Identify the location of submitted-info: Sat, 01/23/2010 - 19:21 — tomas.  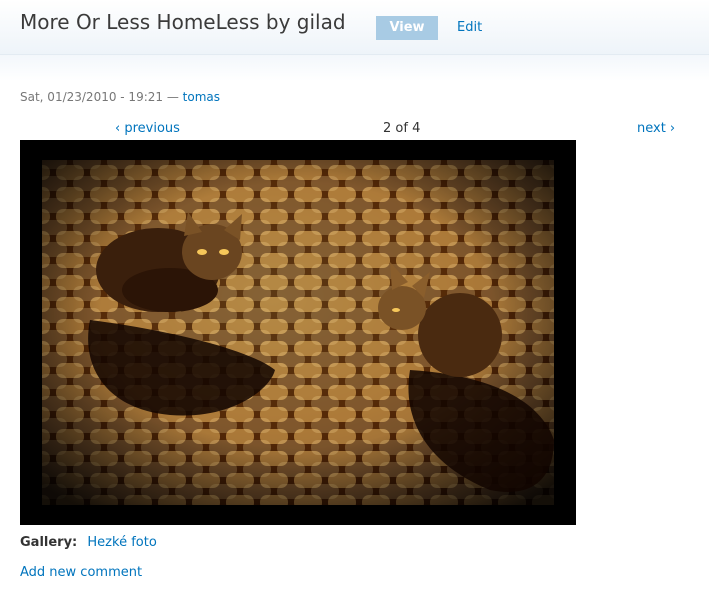
(120, 97).